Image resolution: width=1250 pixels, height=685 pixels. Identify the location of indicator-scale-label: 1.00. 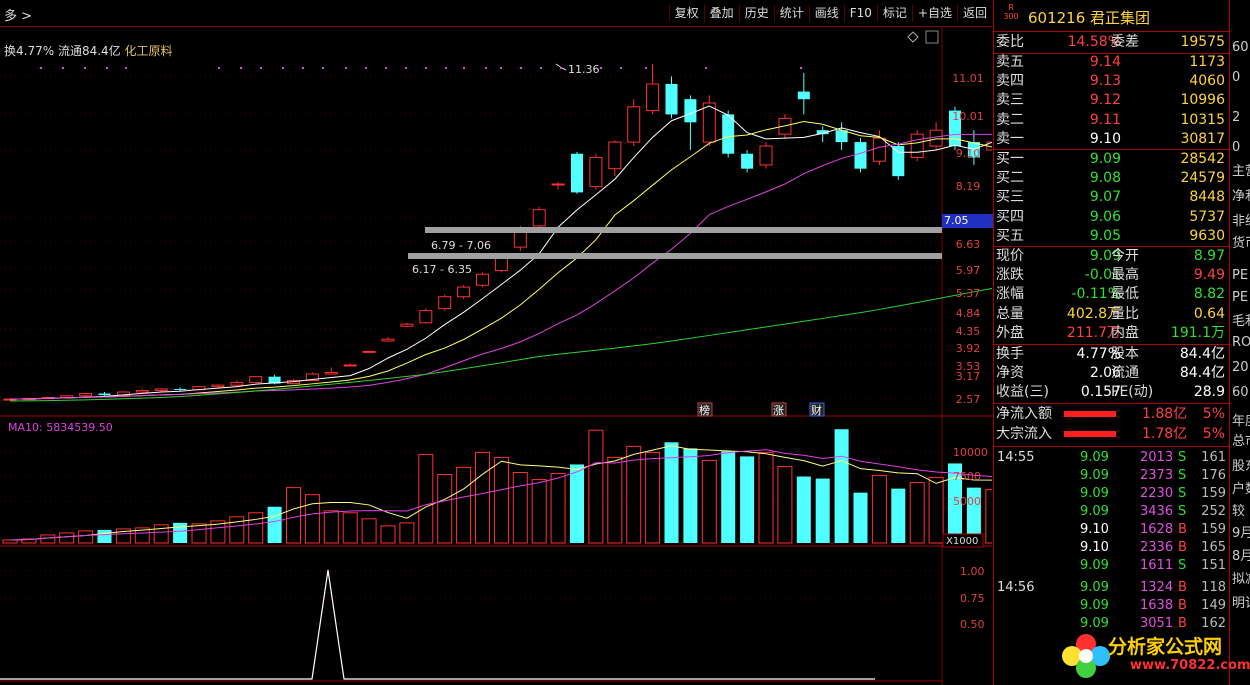
(972, 571).